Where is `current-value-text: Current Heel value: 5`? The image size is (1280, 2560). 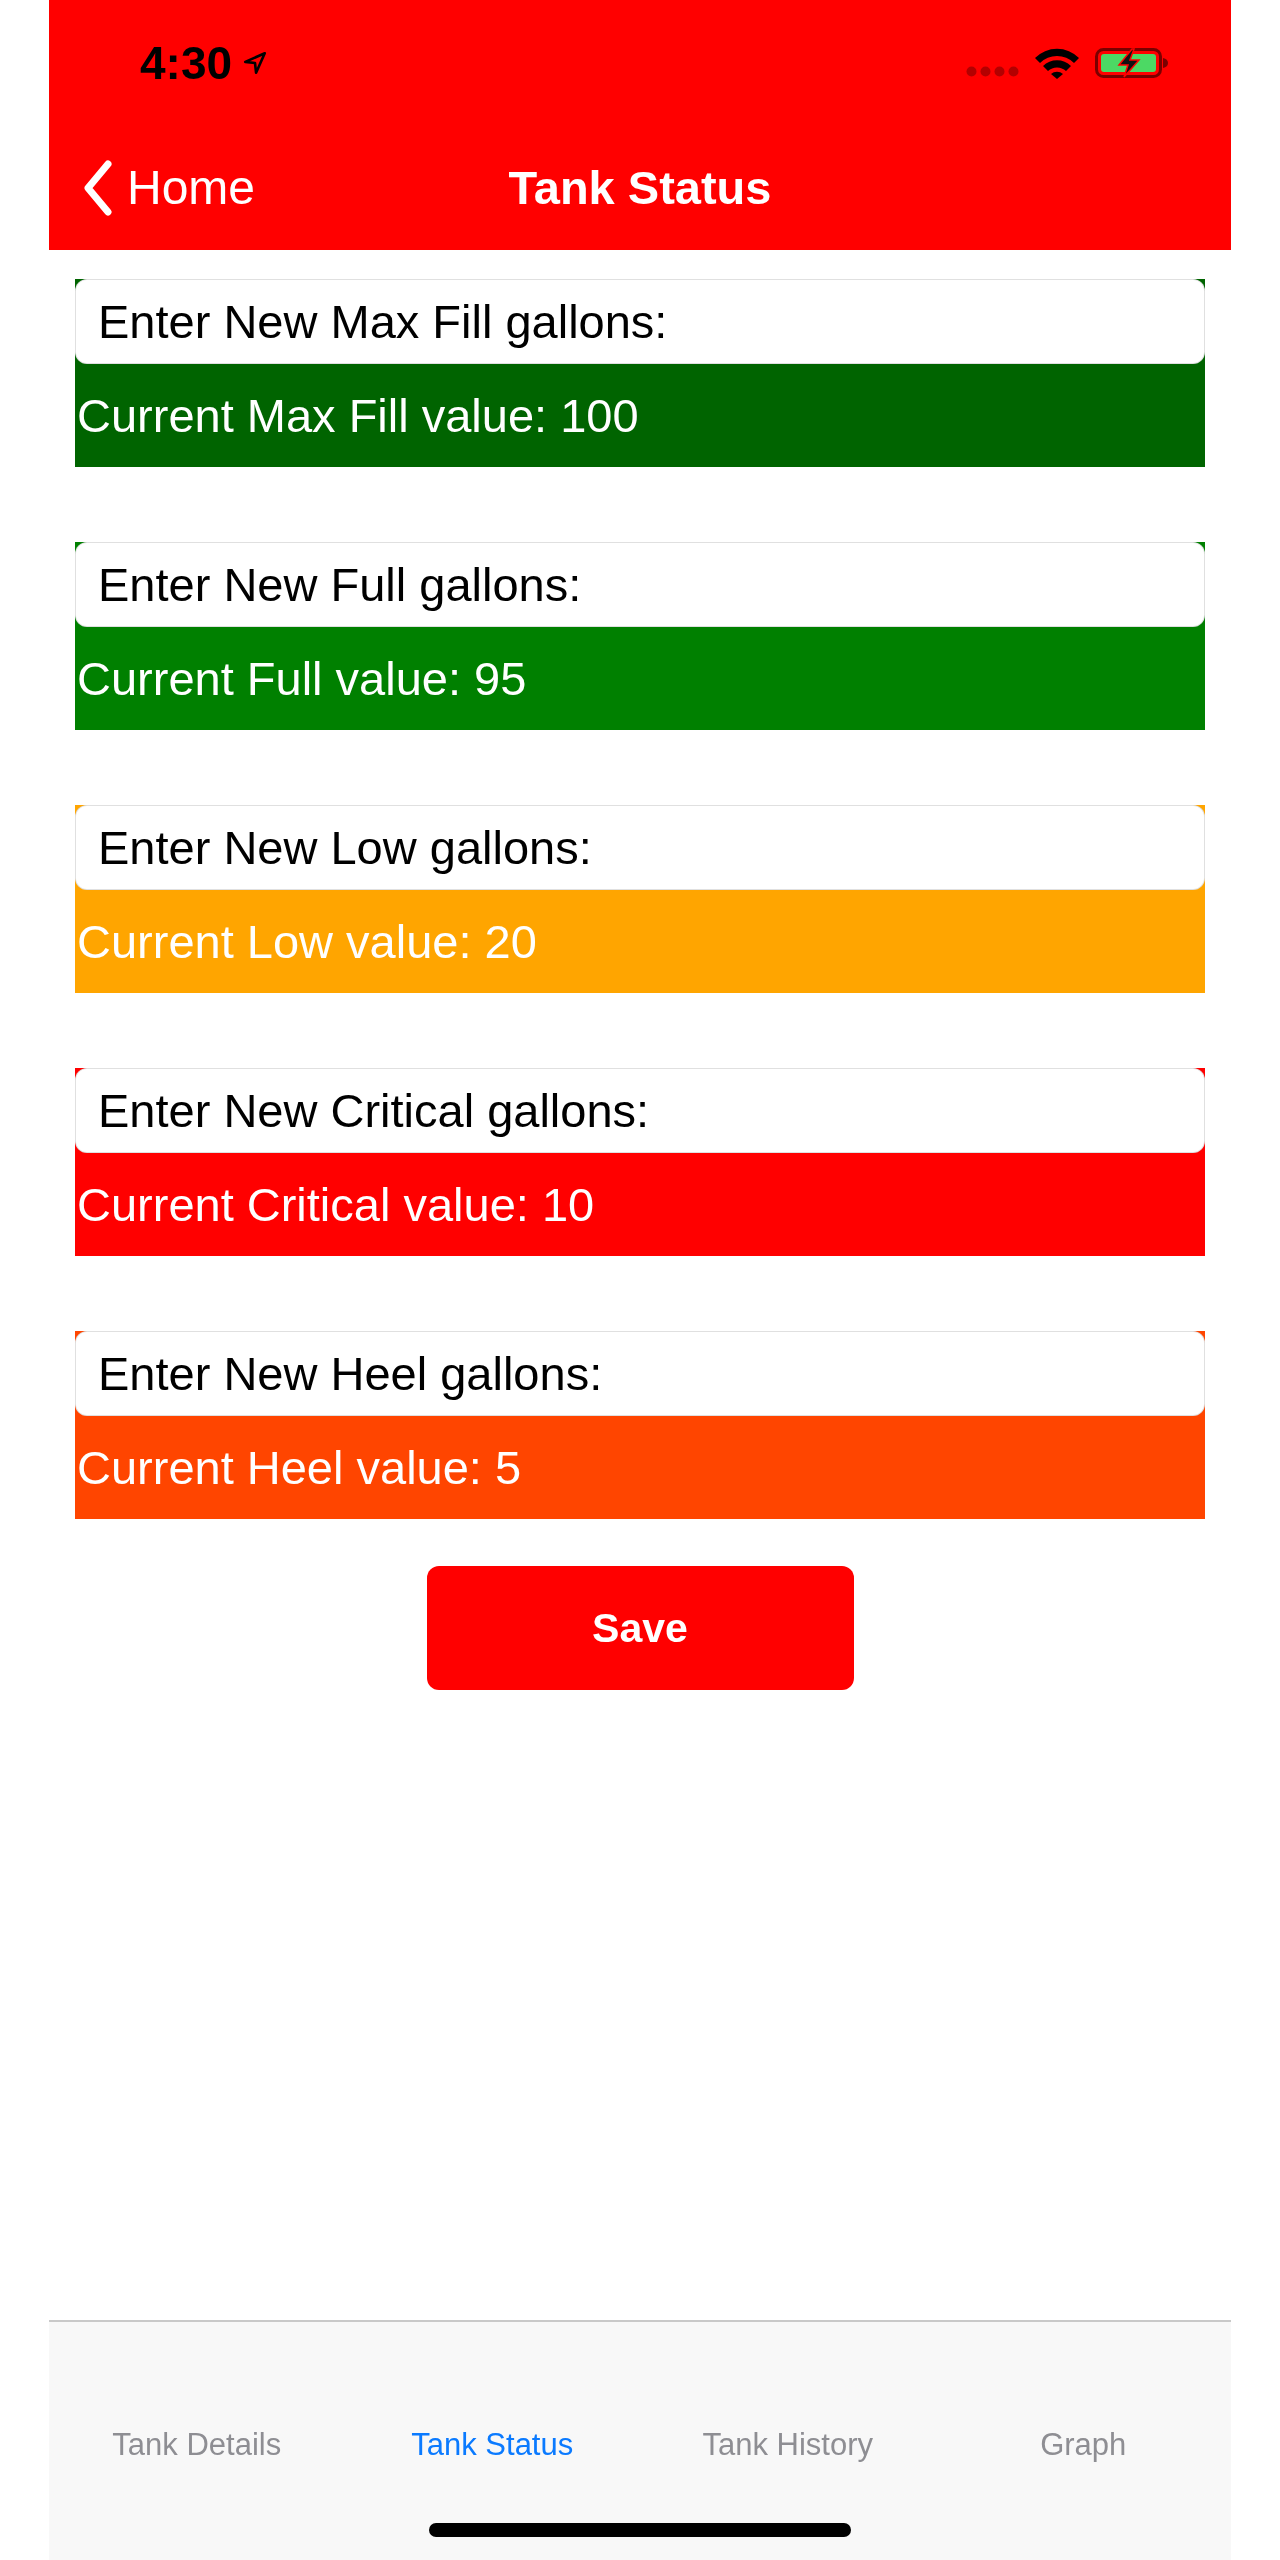
current-value-text: Current Heel value: 5 is located at coordinates (299, 1468).